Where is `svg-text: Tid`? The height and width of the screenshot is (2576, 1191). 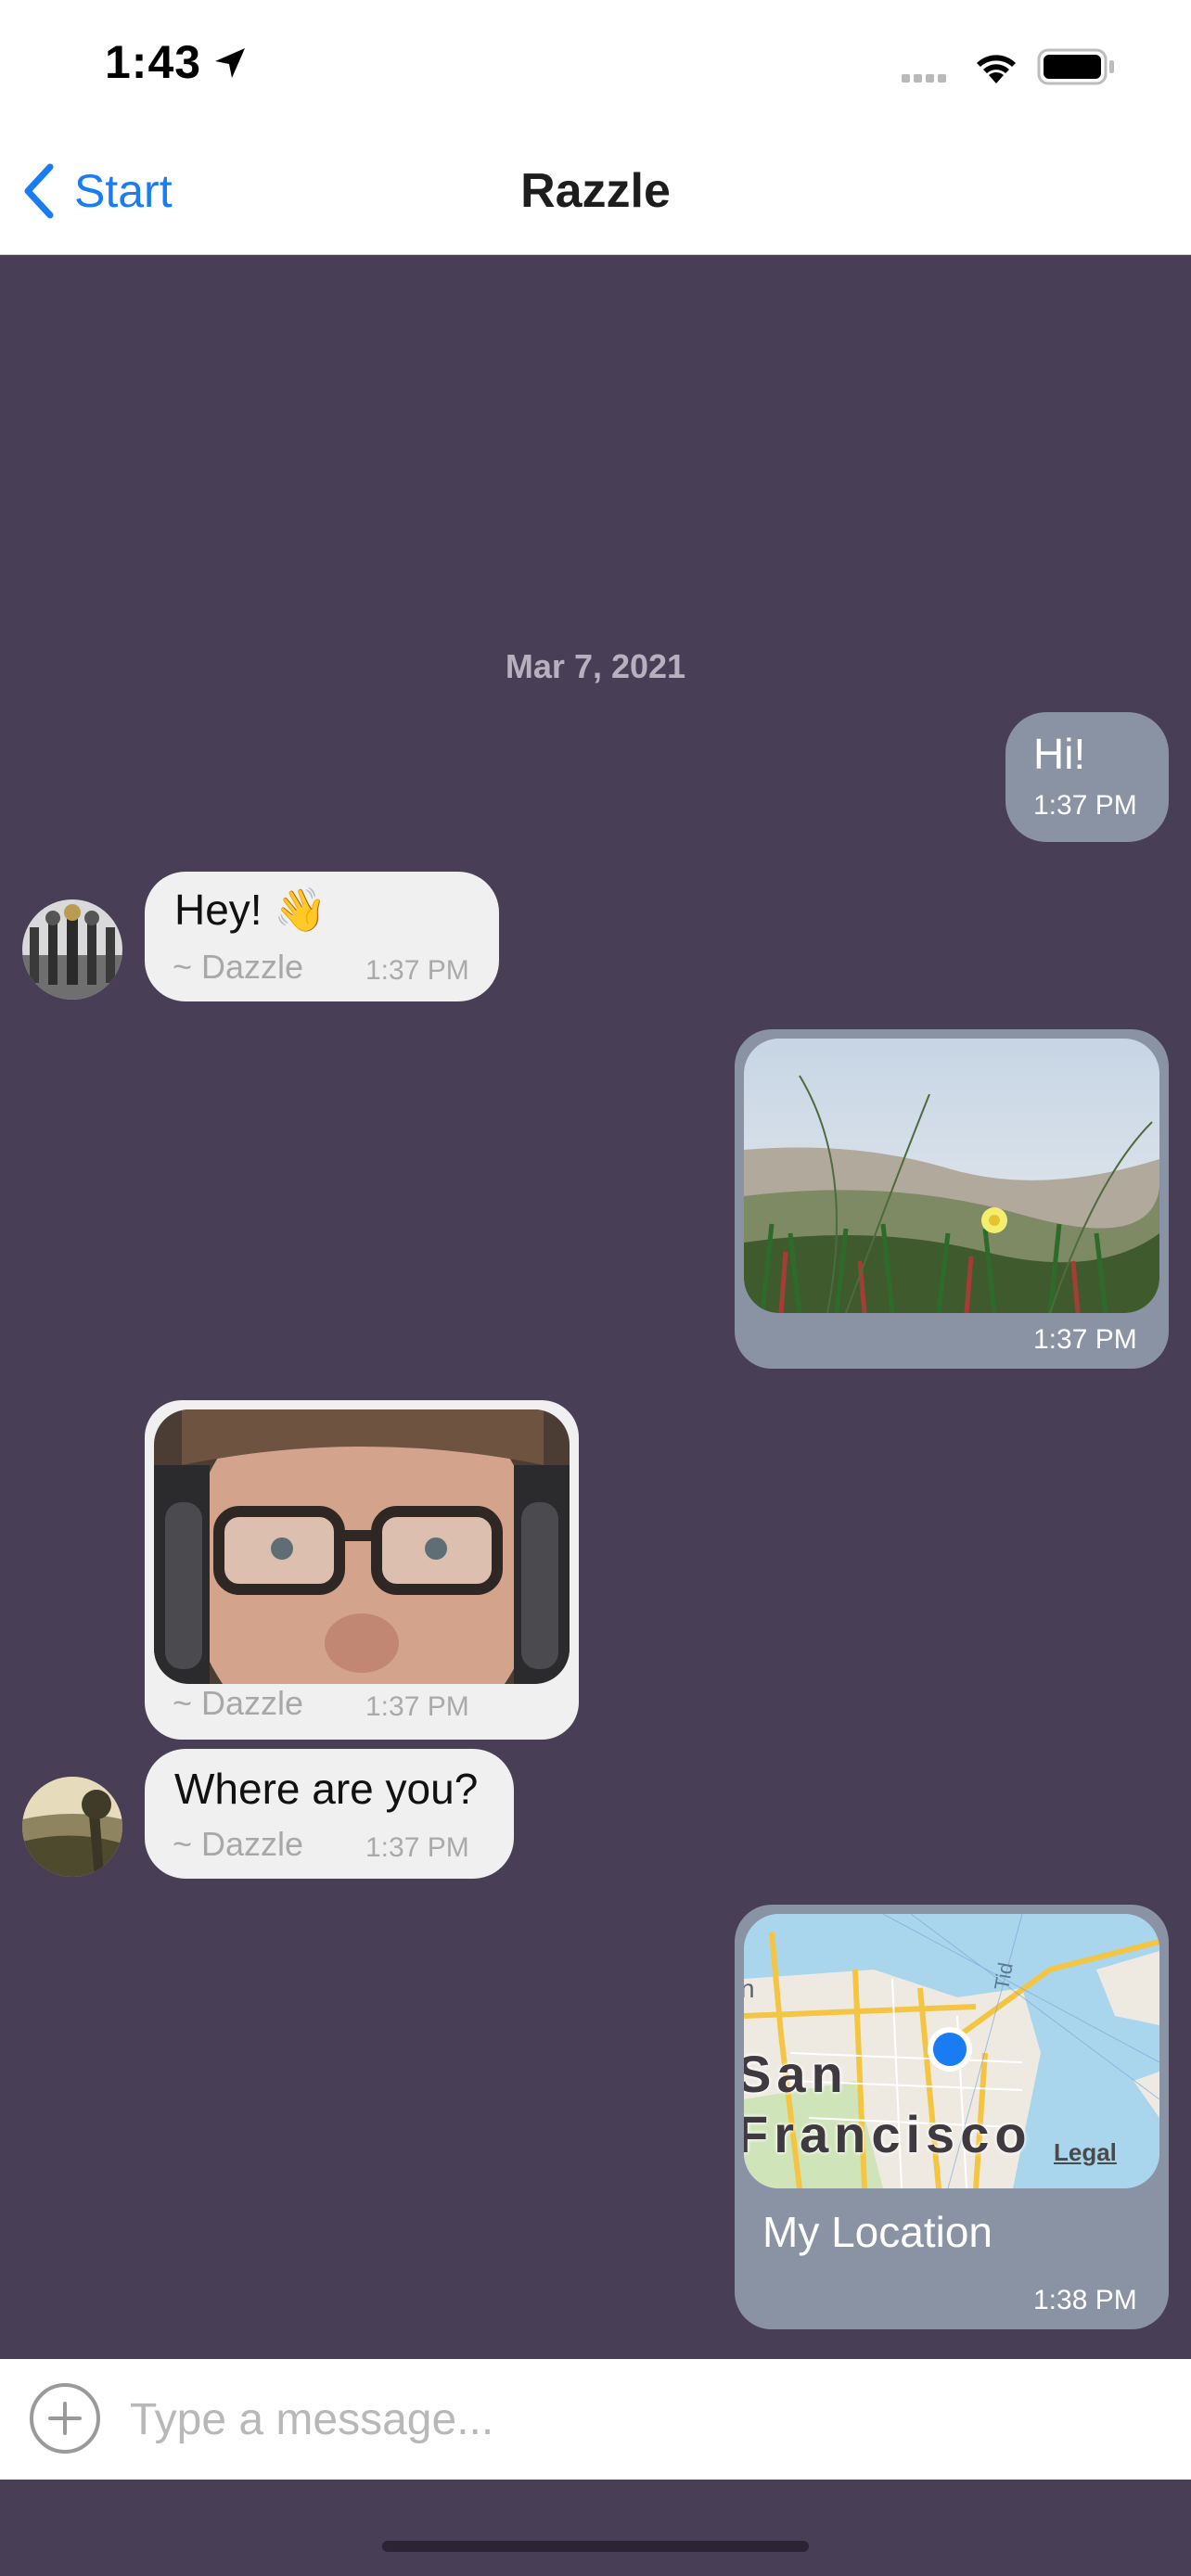 svg-text: Tid is located at coordinates (1004, 1976).